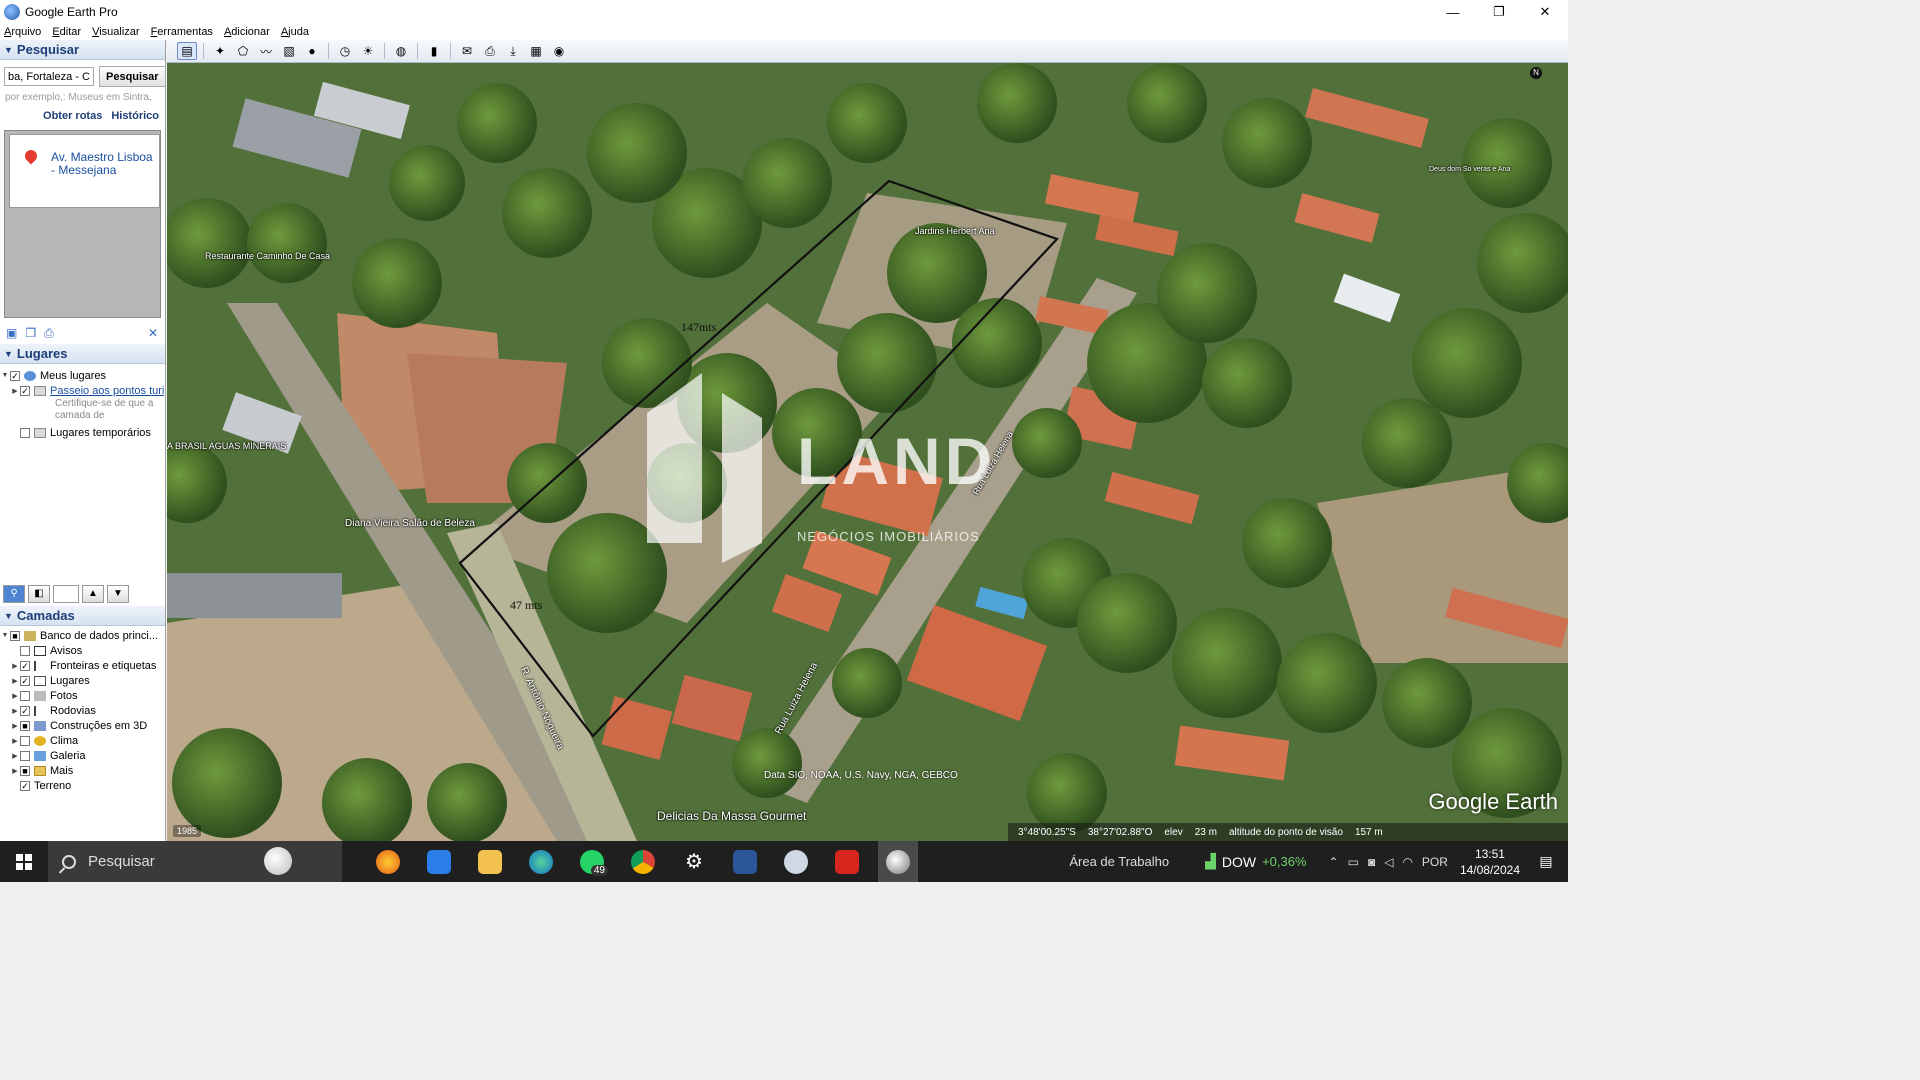 The image size is (1920, 1080). I want to click on get-directions-link: Obter rotas, so click(72, 116).